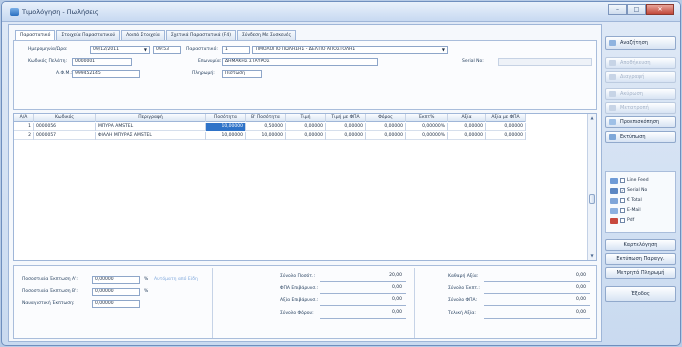  I want to click on print-button: Εκτύπωση, so click(640, 137).